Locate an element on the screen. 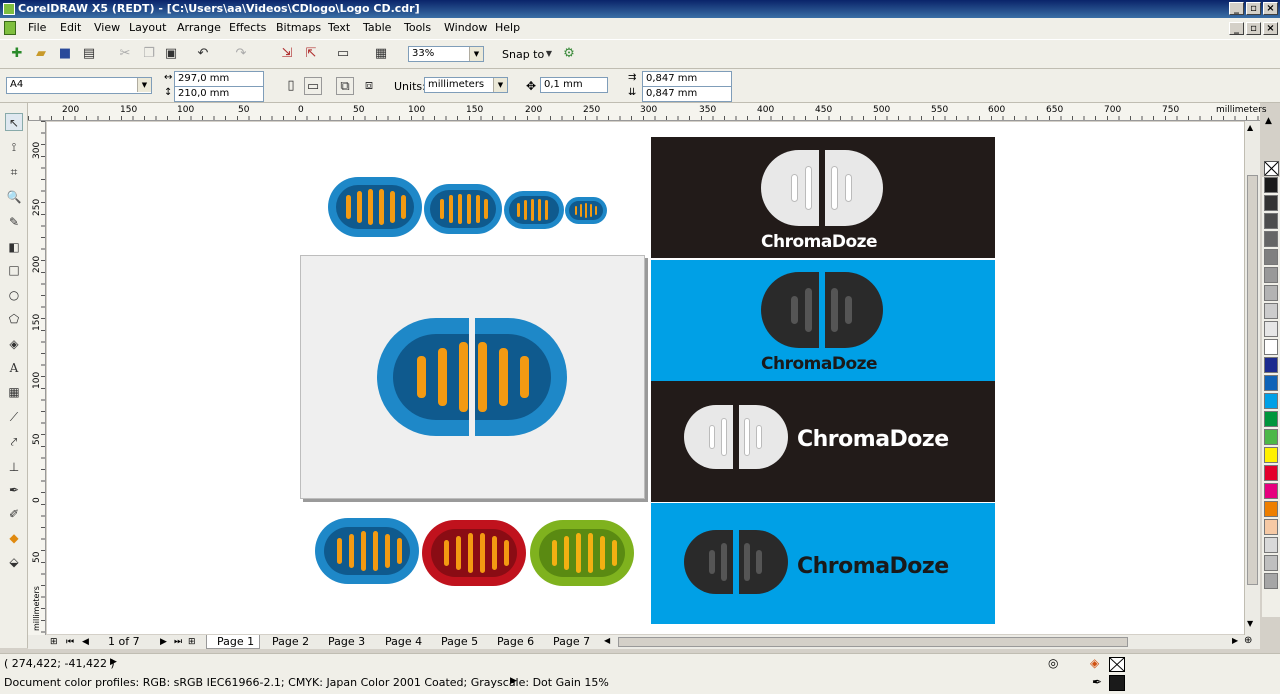 The width and height of the screenshot is (1280, 694). all-pages-icon: ⧉ is located at coordinates (345, 86).